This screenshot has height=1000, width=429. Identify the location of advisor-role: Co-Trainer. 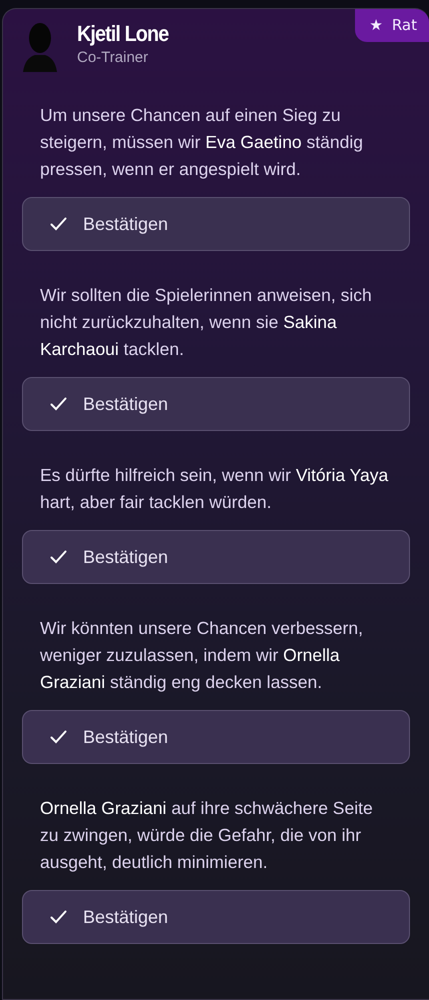
(113, 58).